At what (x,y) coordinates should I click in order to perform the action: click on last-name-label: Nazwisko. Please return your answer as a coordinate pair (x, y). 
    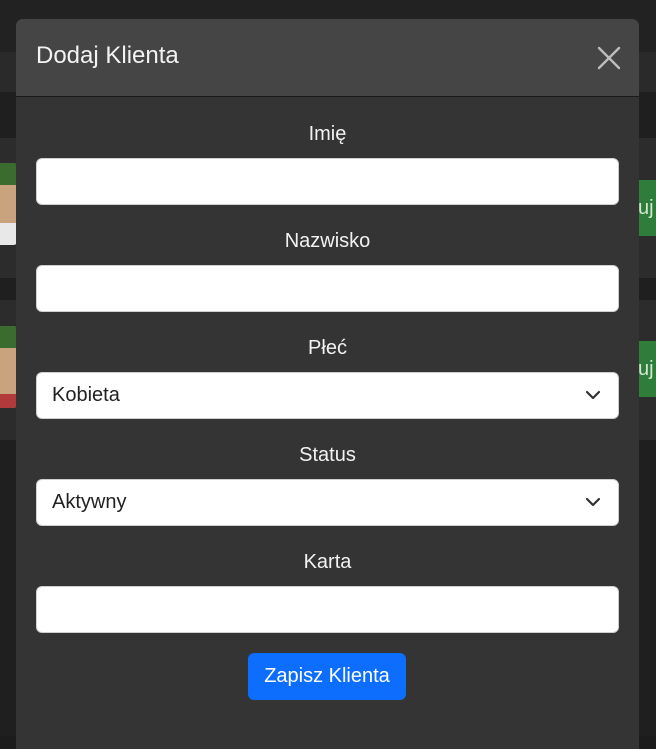
    Looking at the image, I should click on (327, 241).